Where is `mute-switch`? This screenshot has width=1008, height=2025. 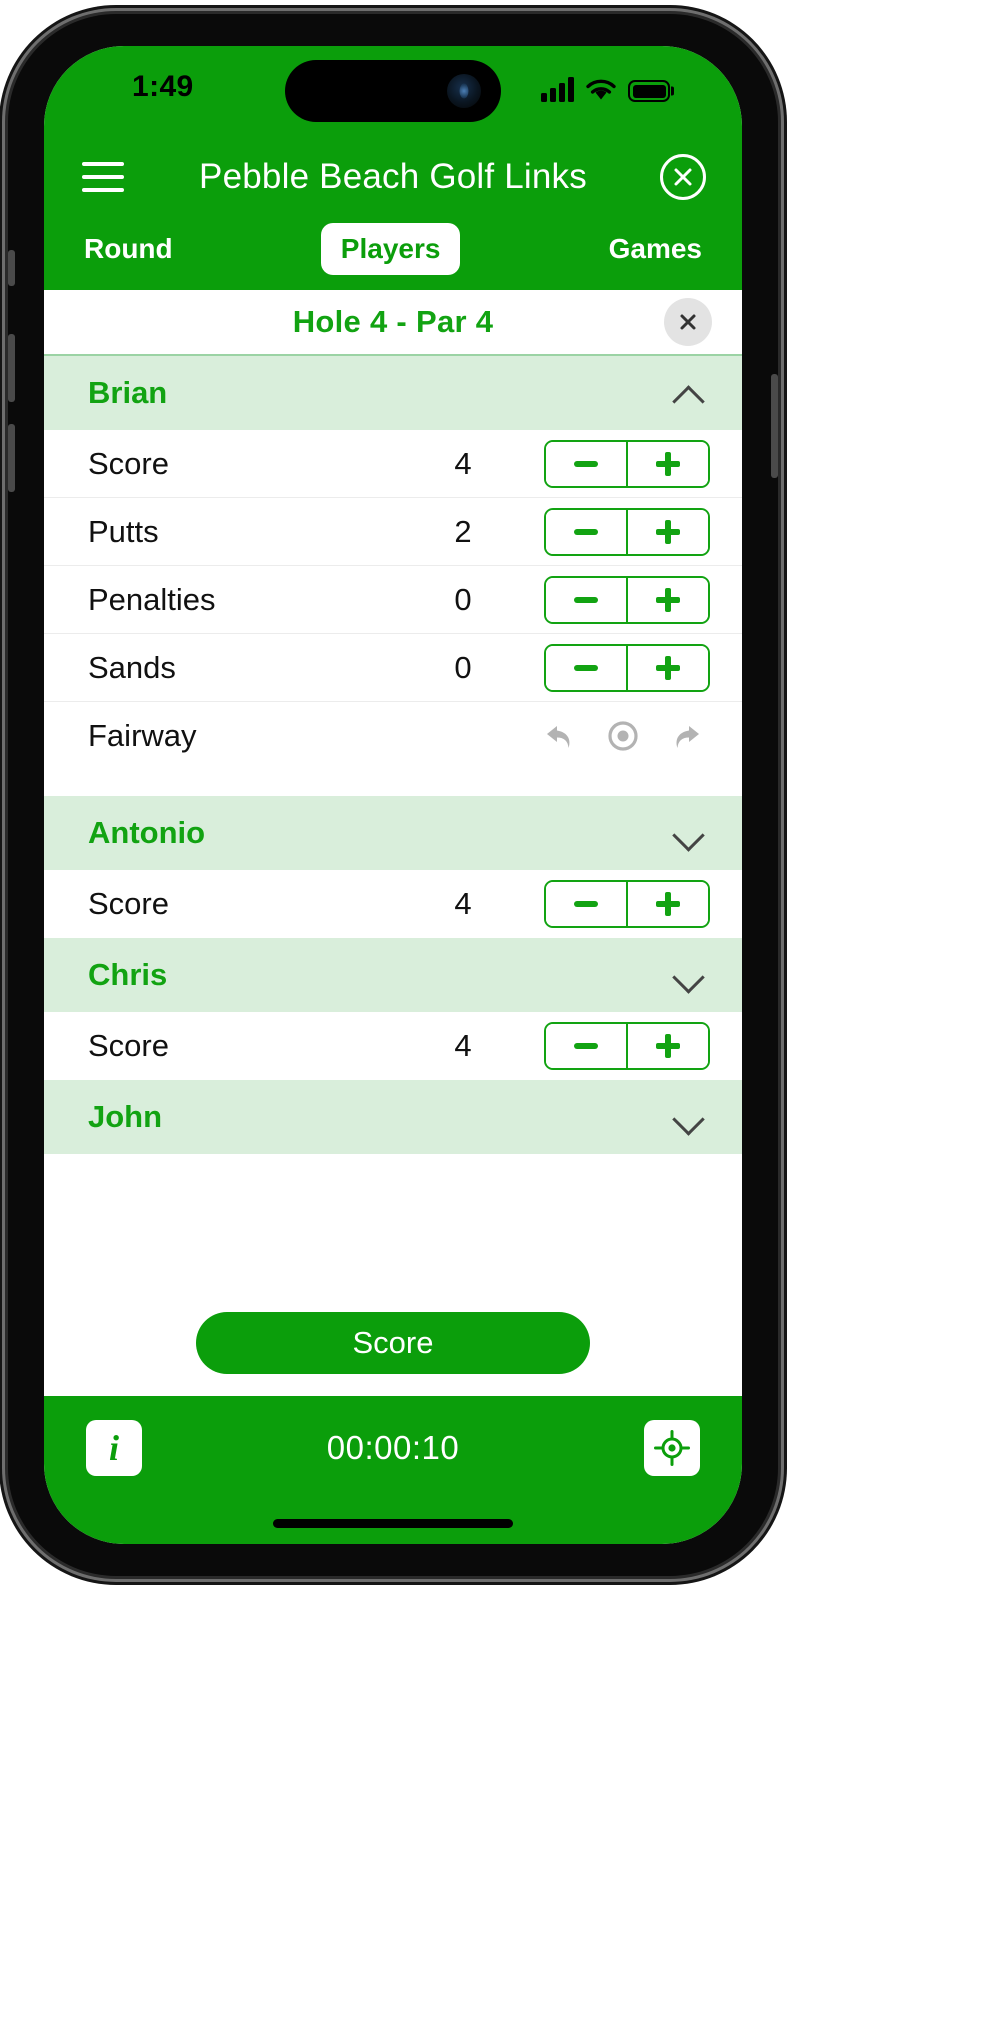
mute-switch is located at coordinates (11, 268).